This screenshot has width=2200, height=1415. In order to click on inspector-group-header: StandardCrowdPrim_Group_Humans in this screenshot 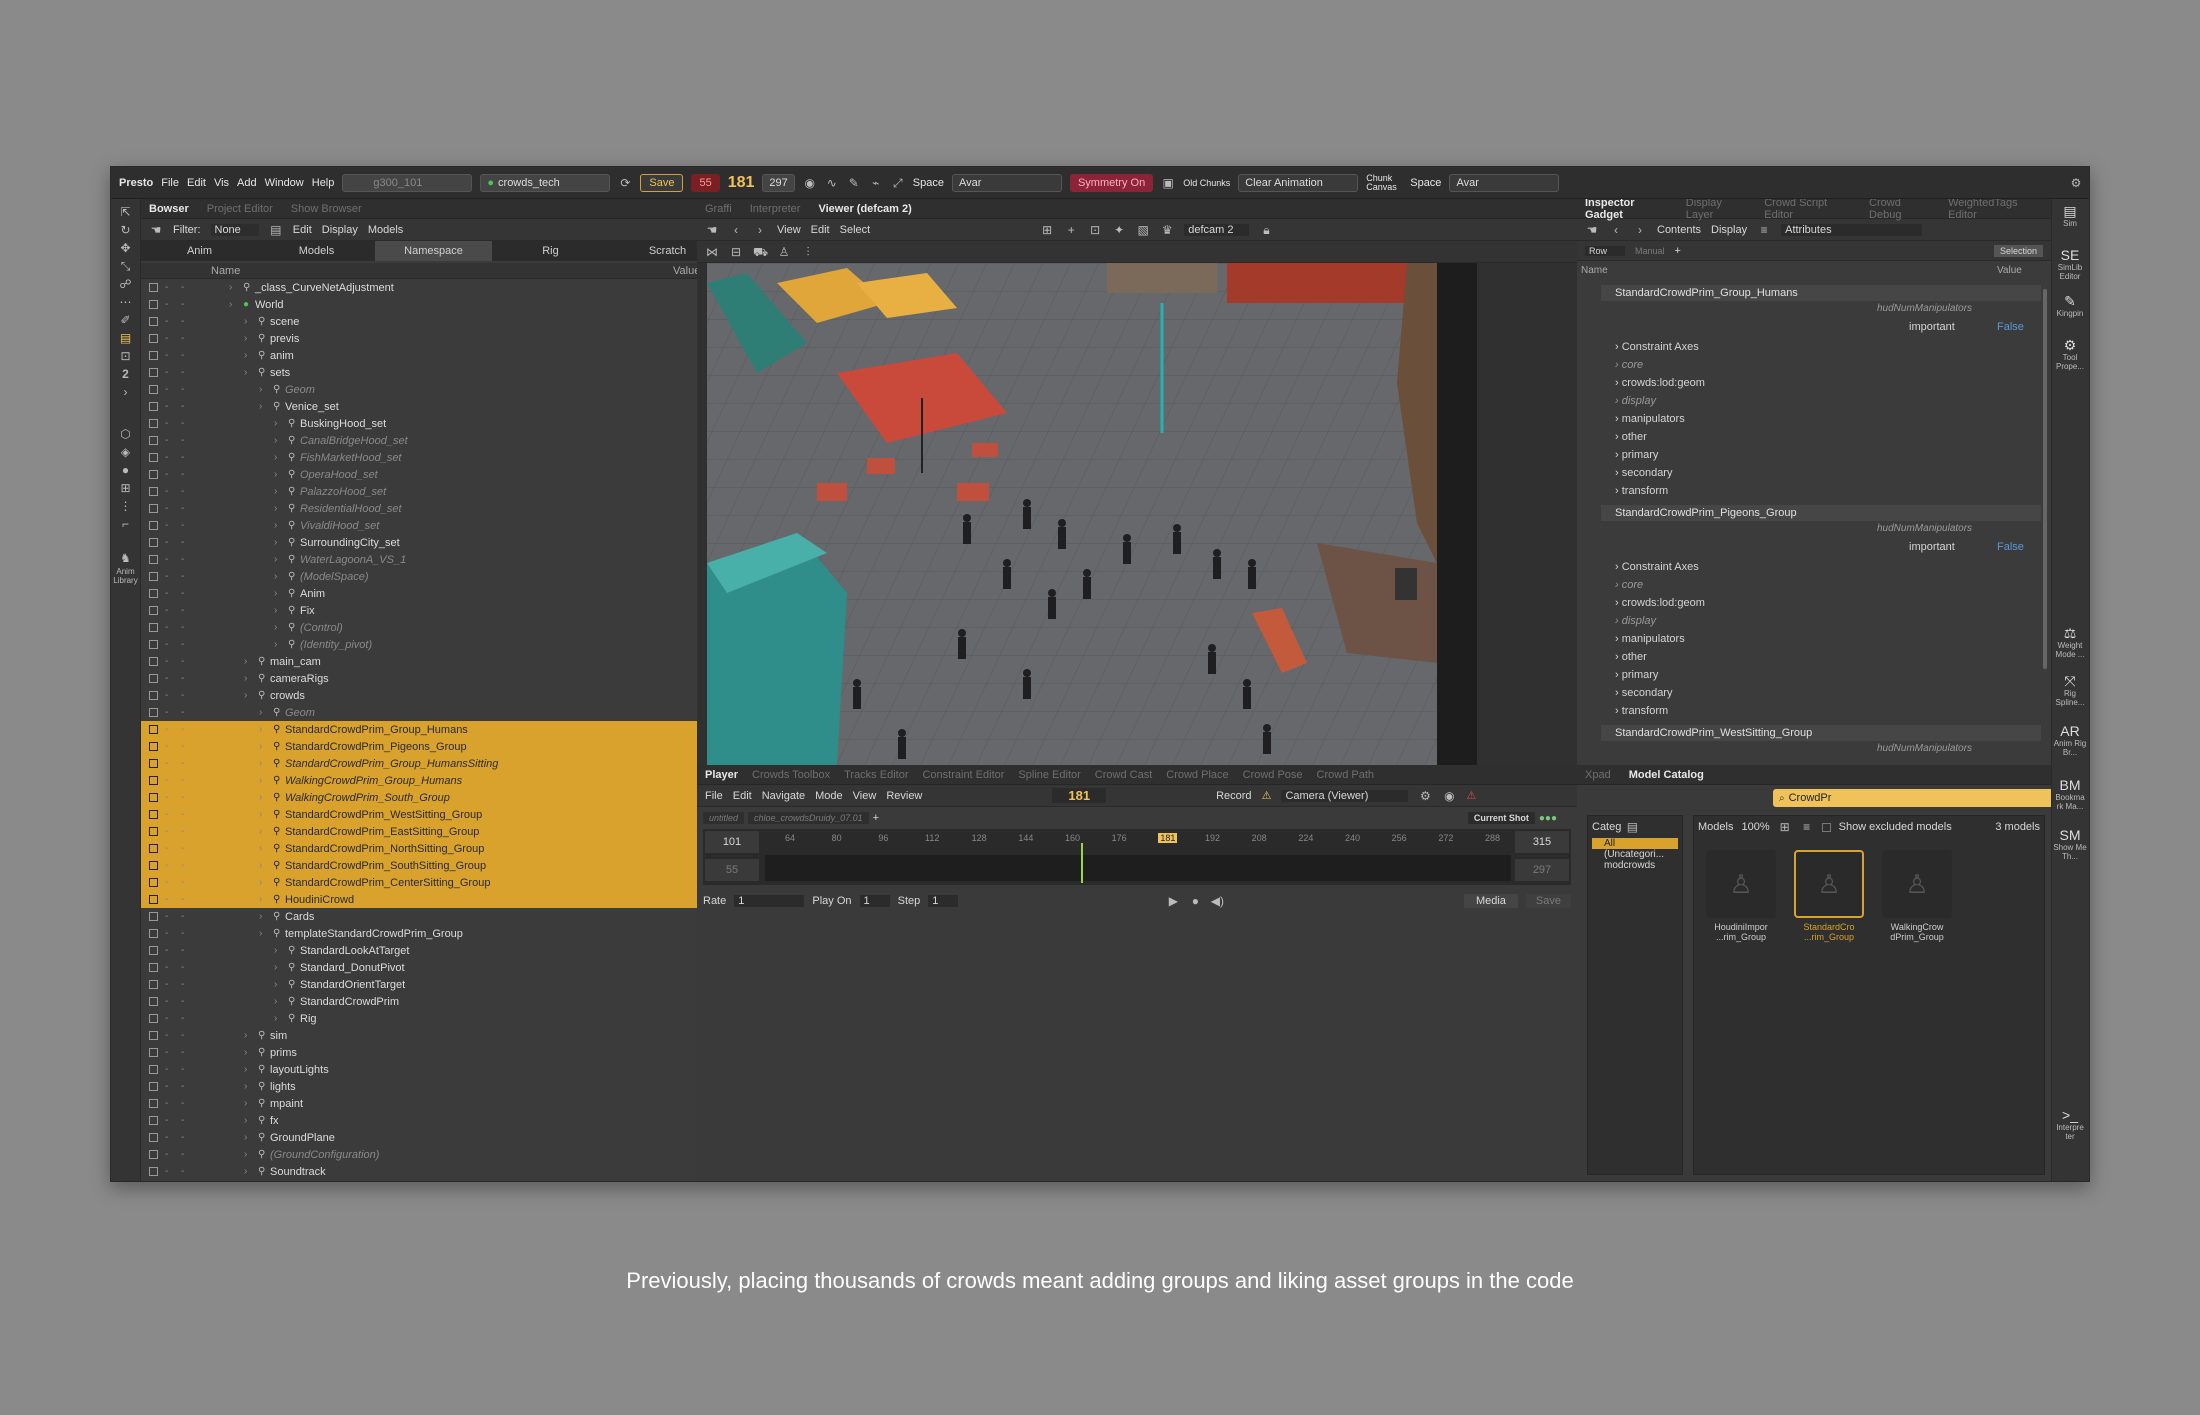, I will do `click(1821, 293)`.